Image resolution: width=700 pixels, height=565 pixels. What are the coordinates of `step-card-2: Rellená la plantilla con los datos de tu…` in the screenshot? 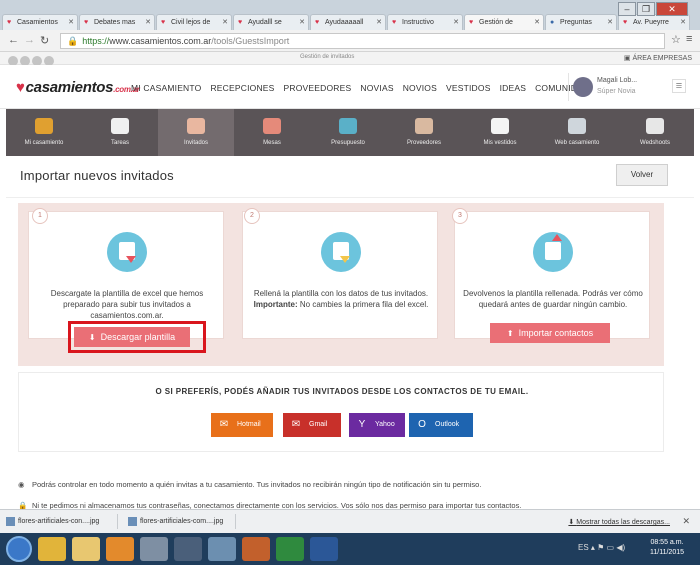 It's located at (340, 275).